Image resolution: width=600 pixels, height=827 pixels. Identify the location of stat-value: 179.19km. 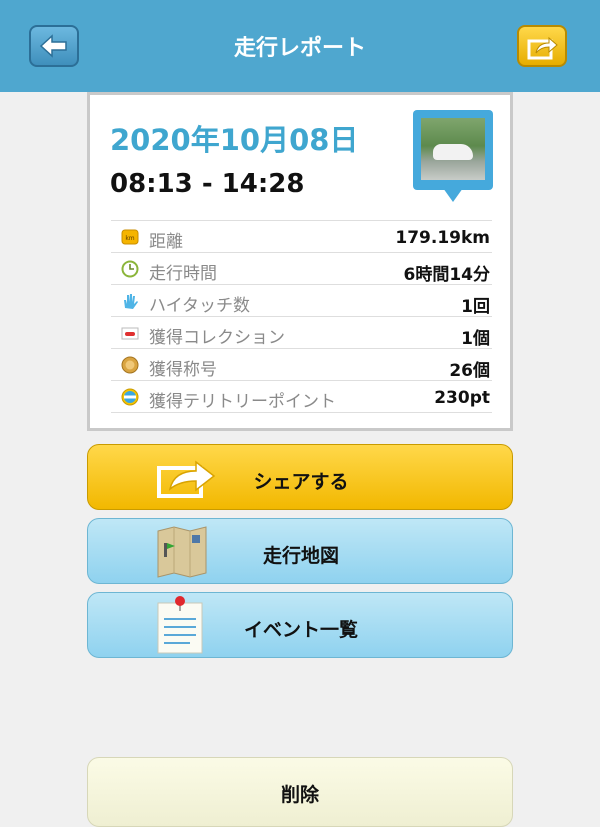
(442, 238).